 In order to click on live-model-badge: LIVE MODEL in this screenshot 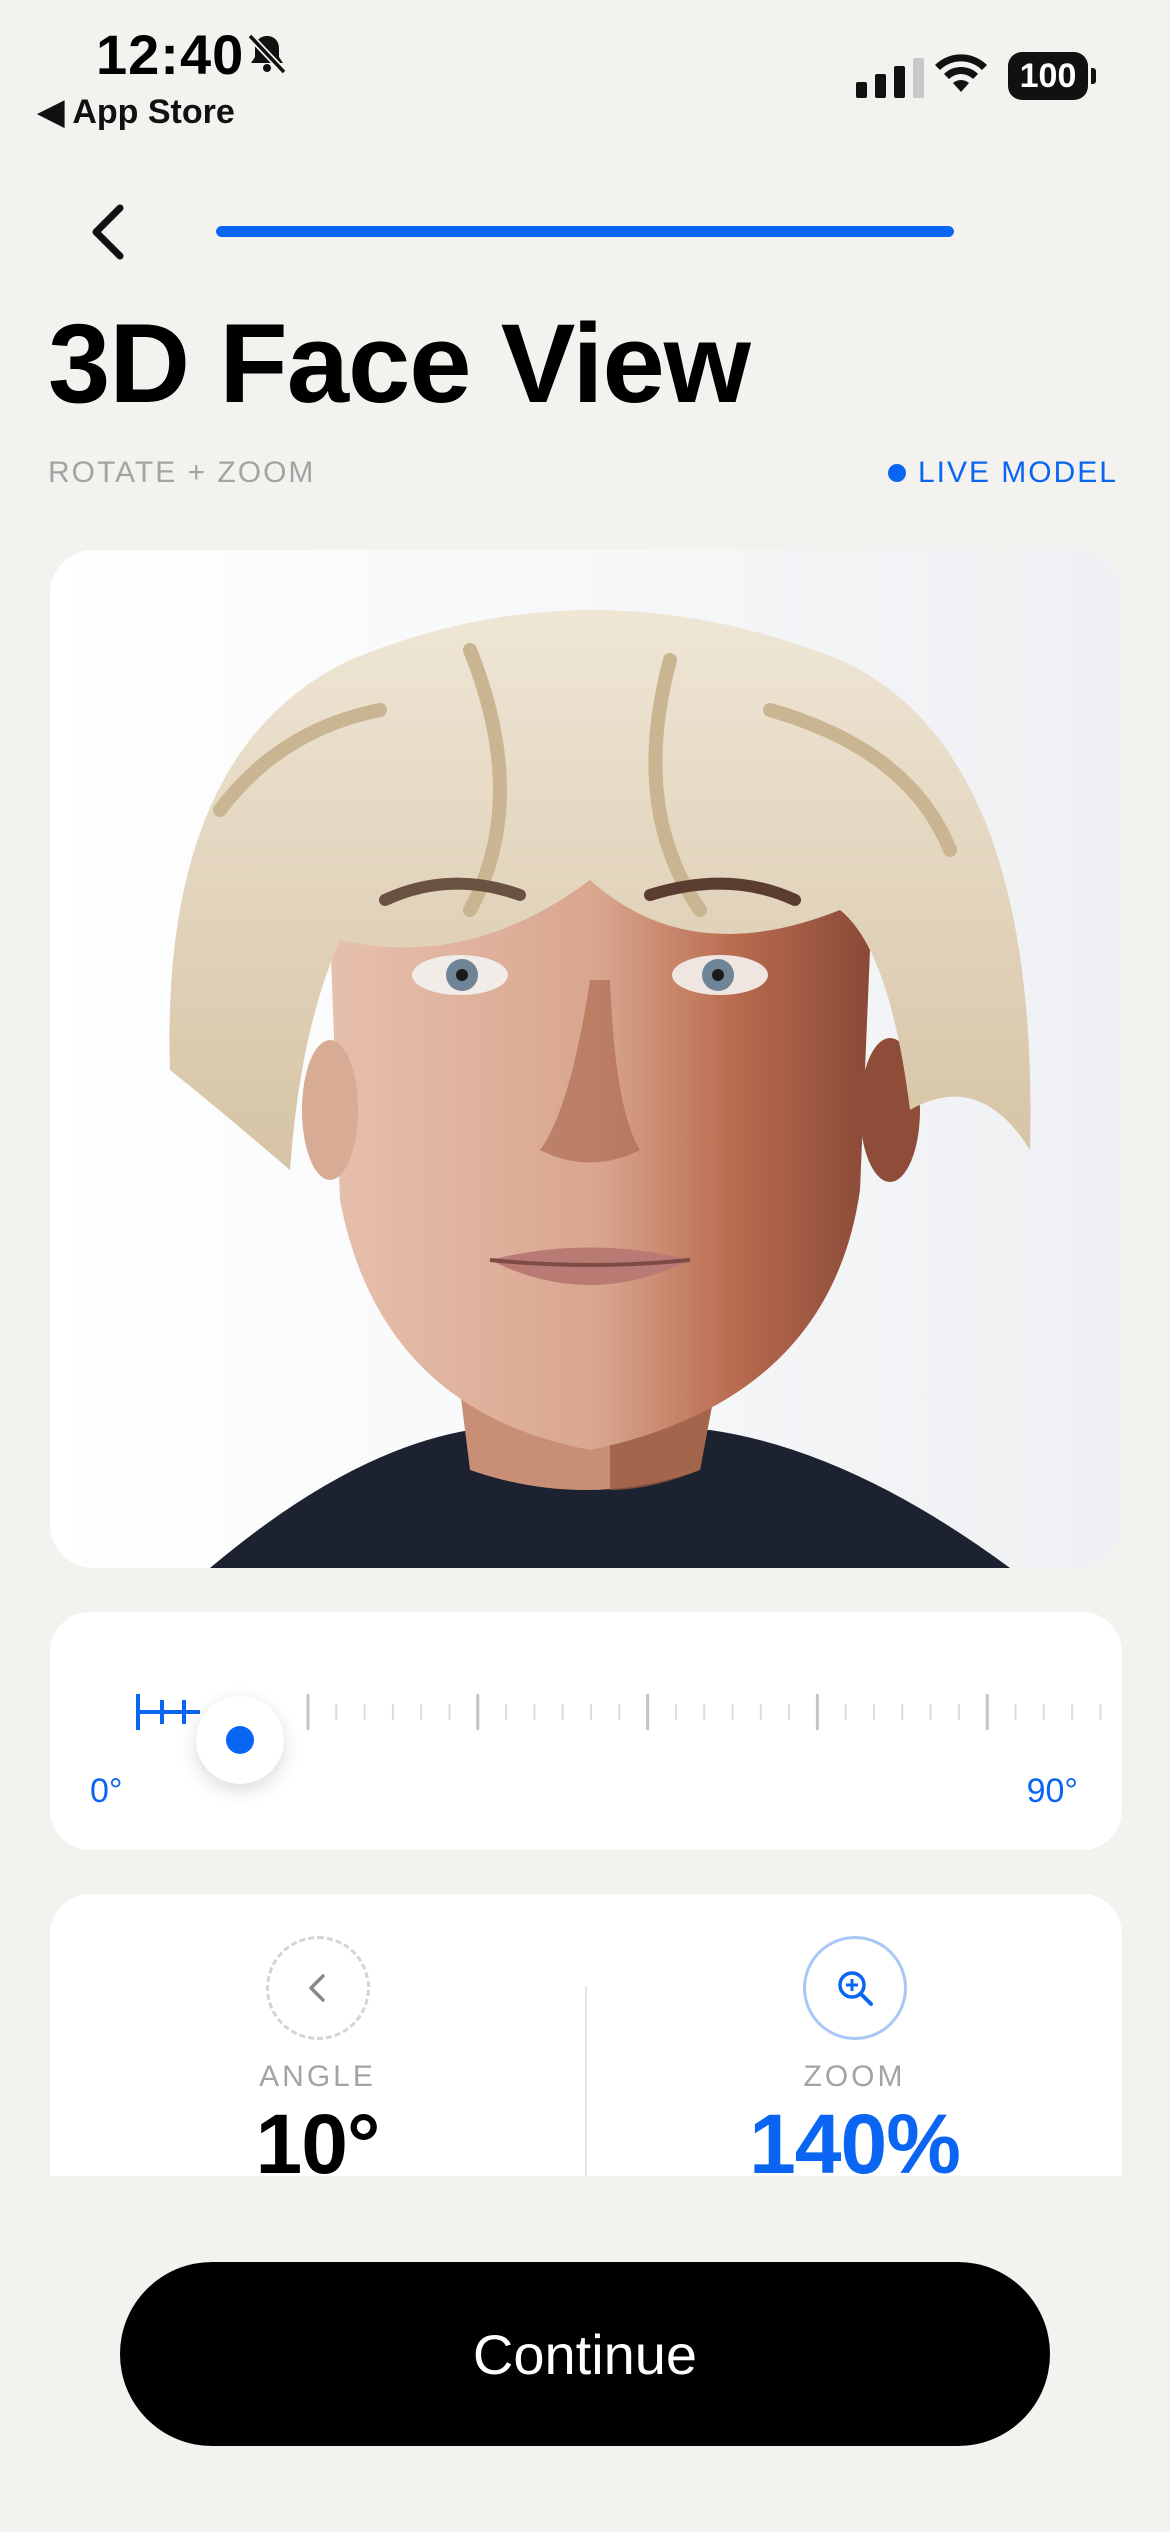, I will do `click(1002, 473)`.